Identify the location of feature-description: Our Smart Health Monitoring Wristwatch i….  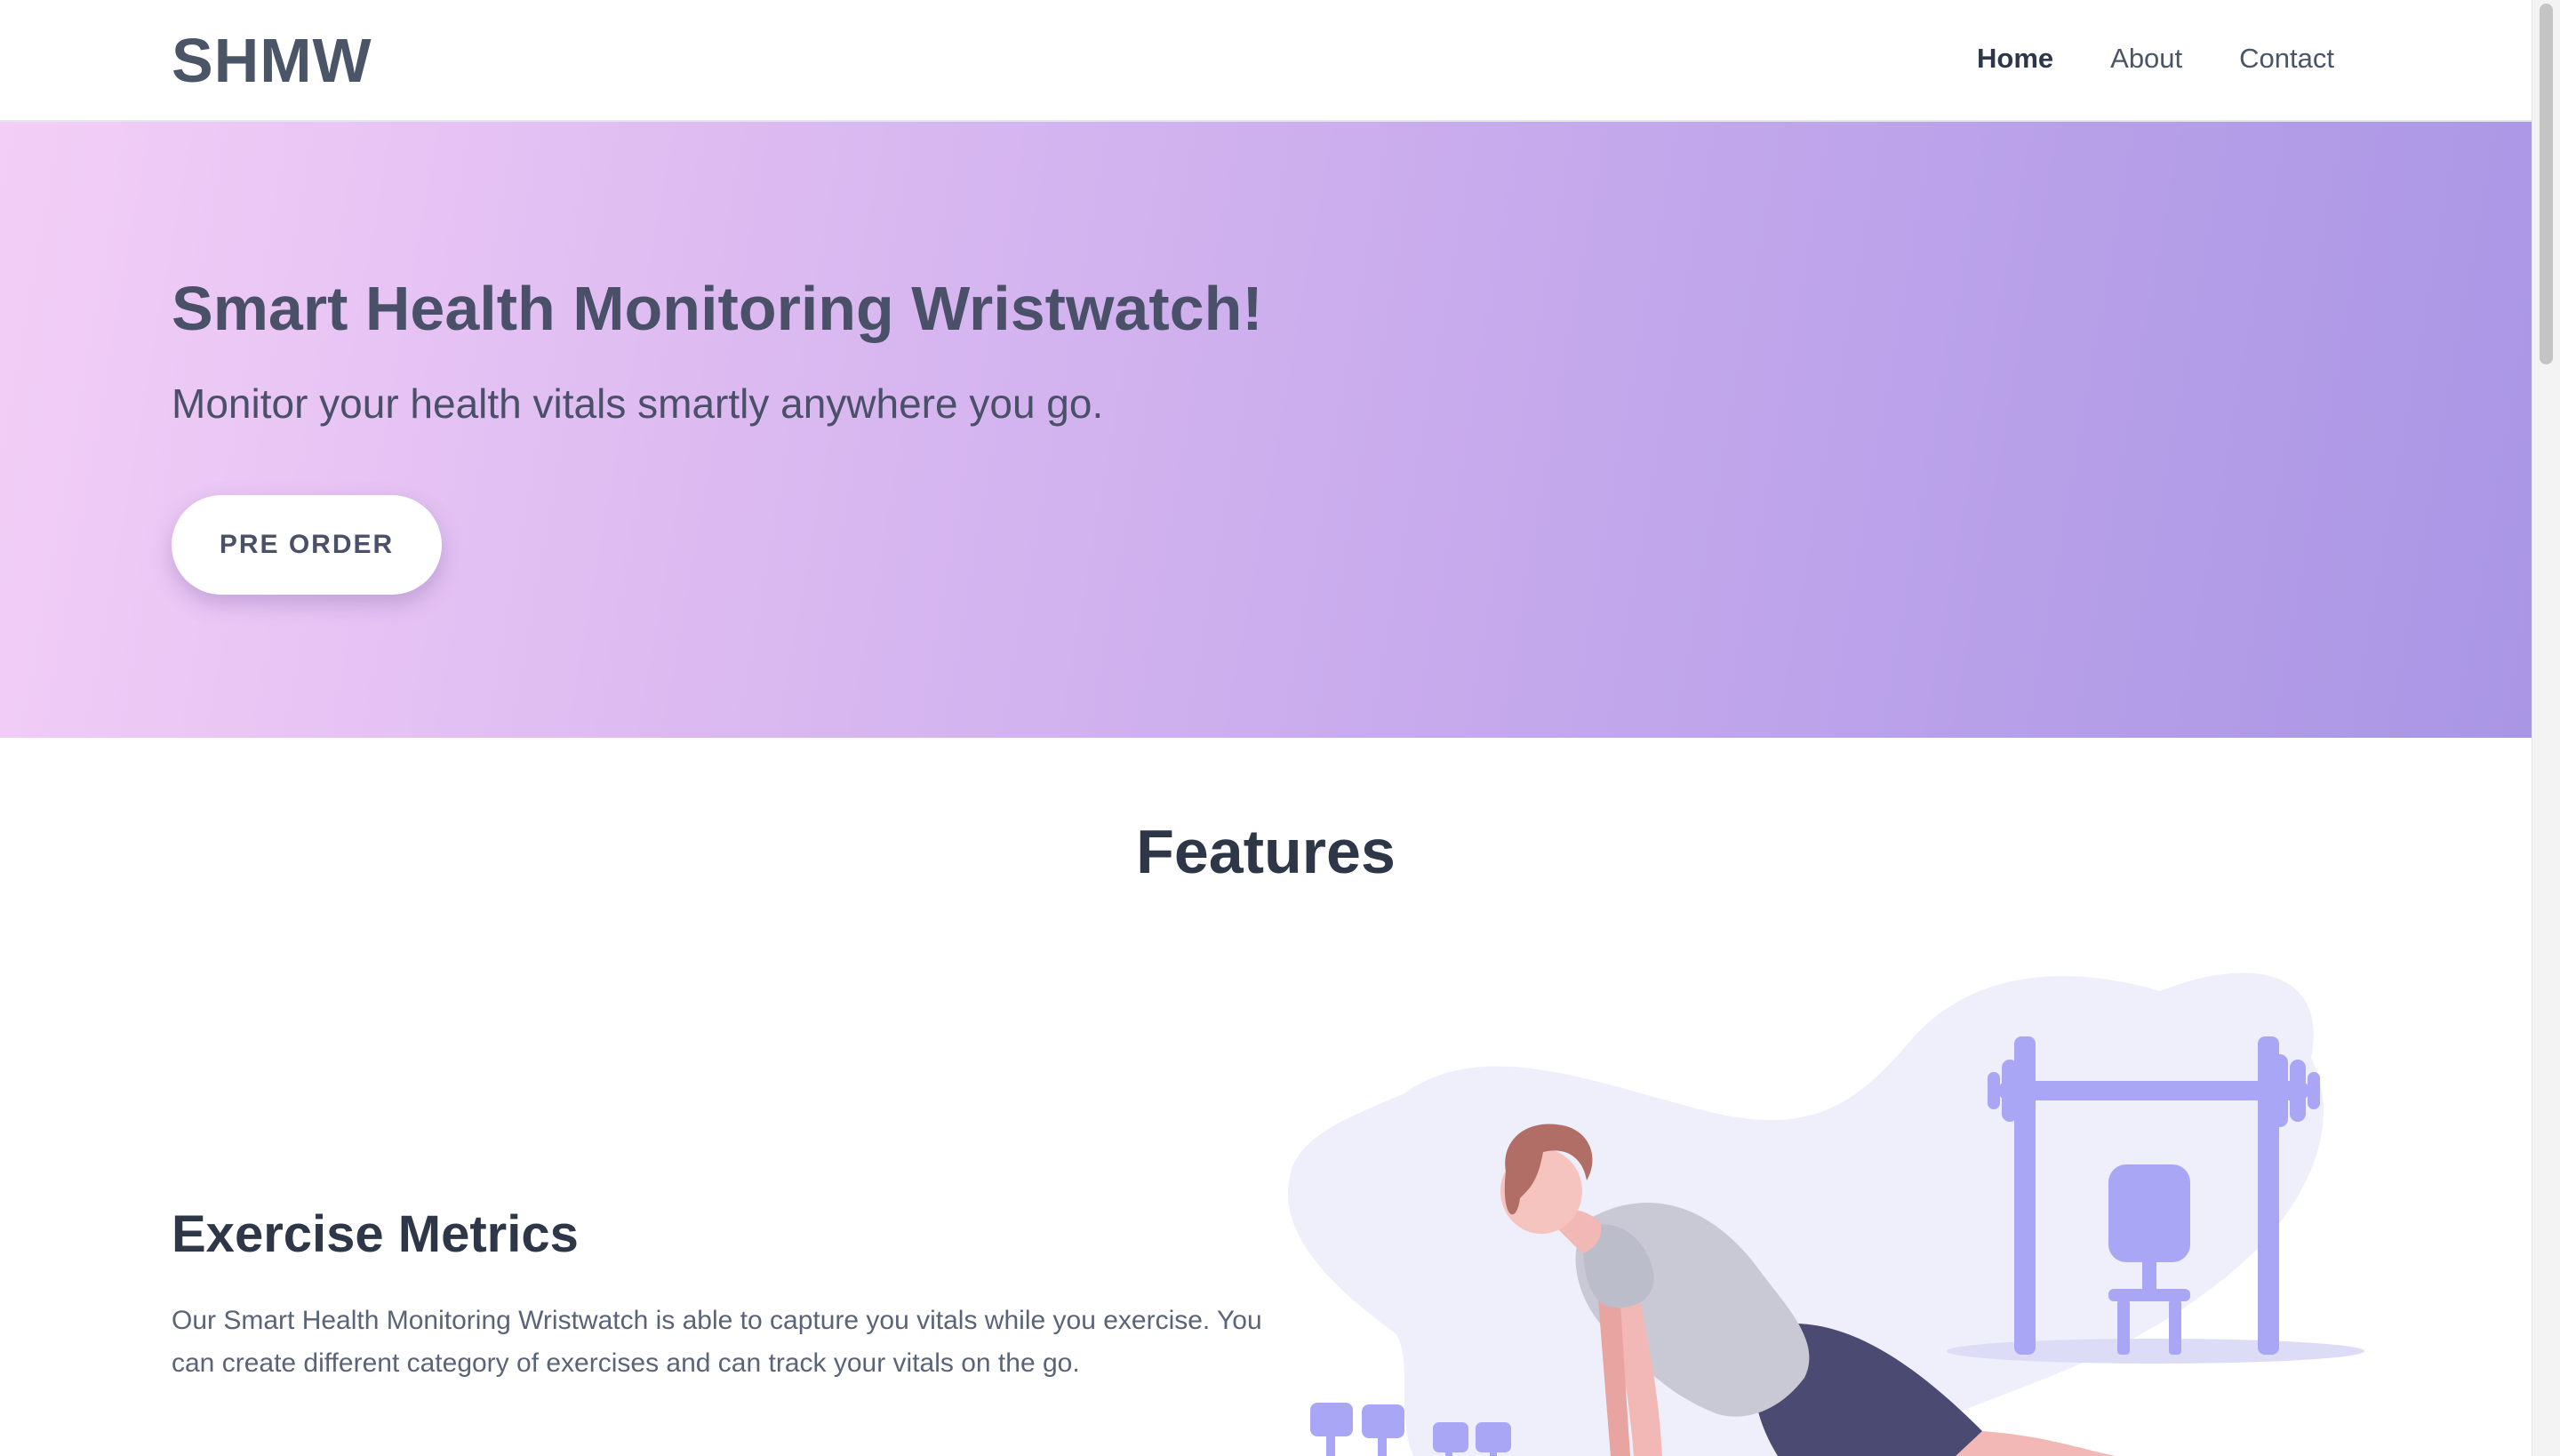
(717, 1342).